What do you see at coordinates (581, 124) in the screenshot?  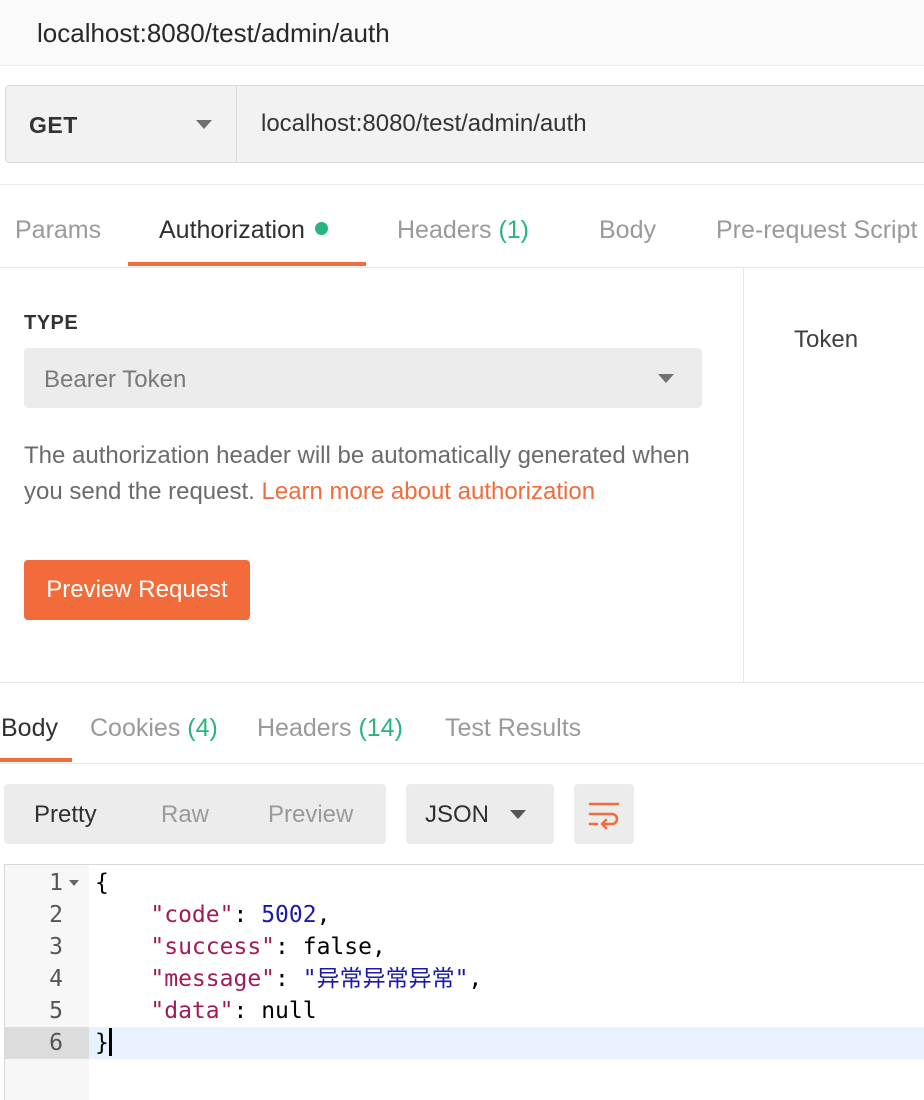 I see `url-input` at bounding box center [581, 124].